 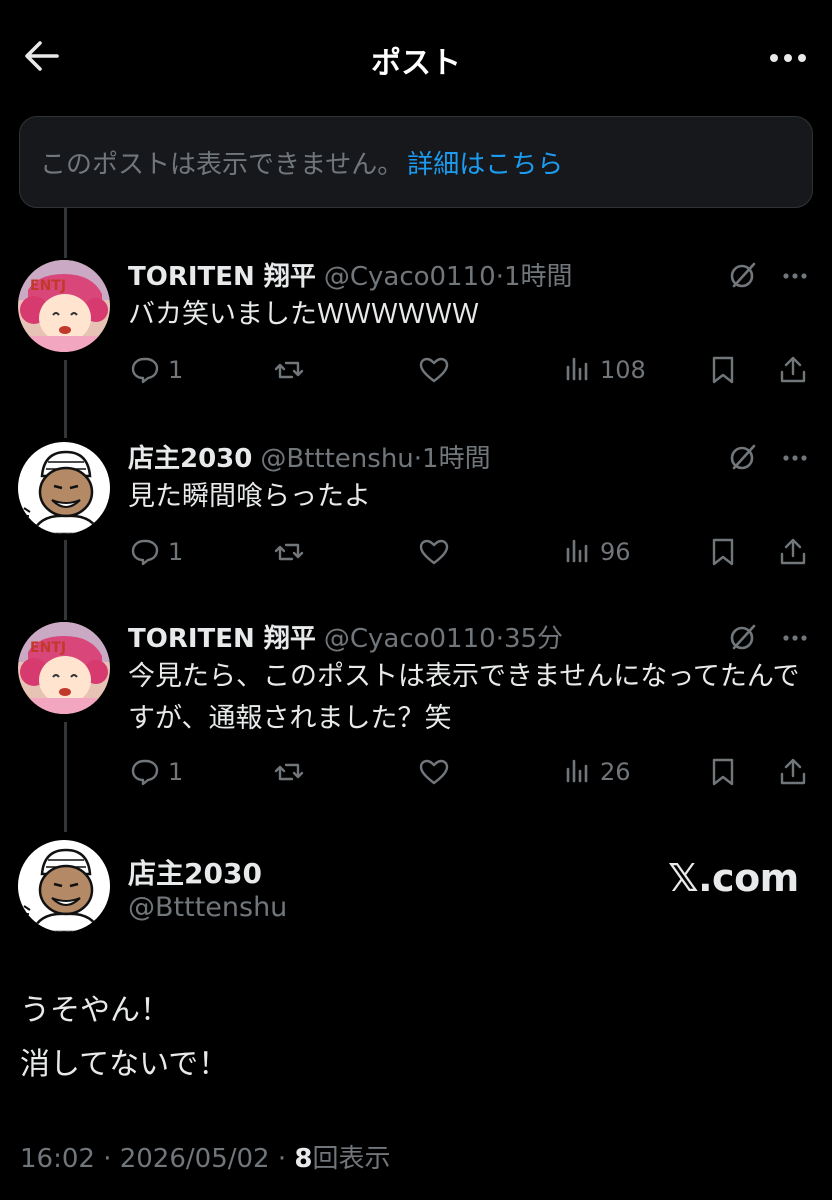 I want to click on post-line: 消してないで！, so click(x=124, y=1064).